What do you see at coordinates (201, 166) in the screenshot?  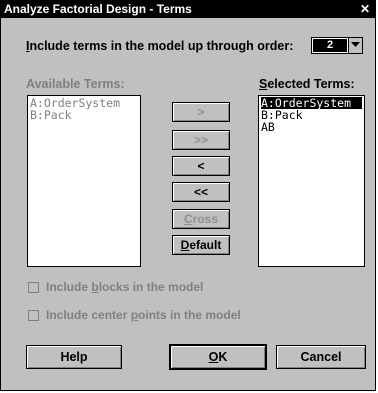 I see `remove-term-button: <` at bounding box center [201, 166].